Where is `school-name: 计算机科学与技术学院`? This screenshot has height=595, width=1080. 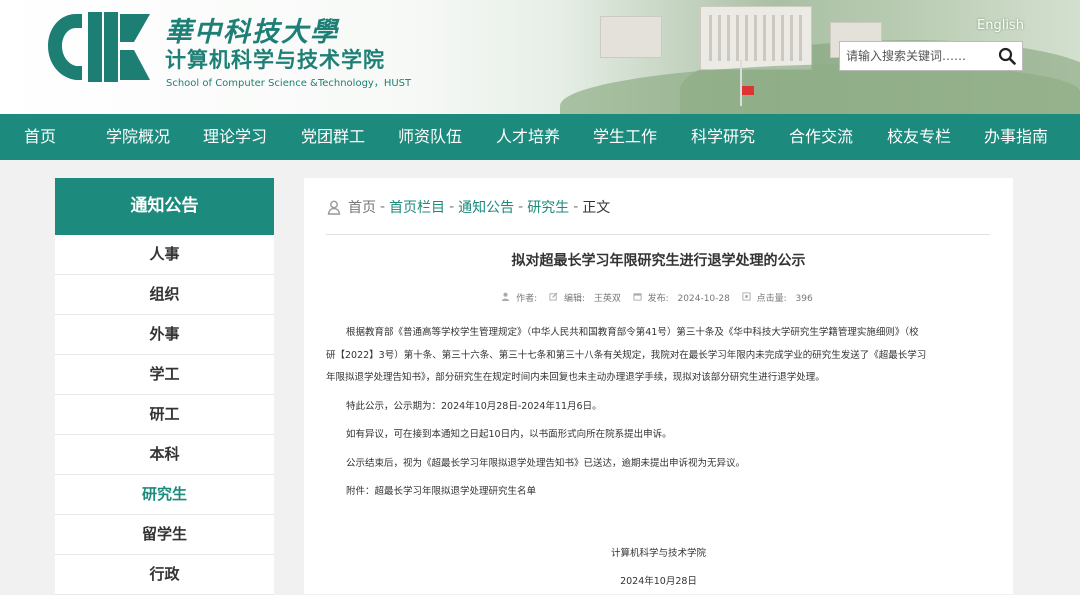 school-name: 计算机科学与技术学院 is located at coordinates (275, 60).